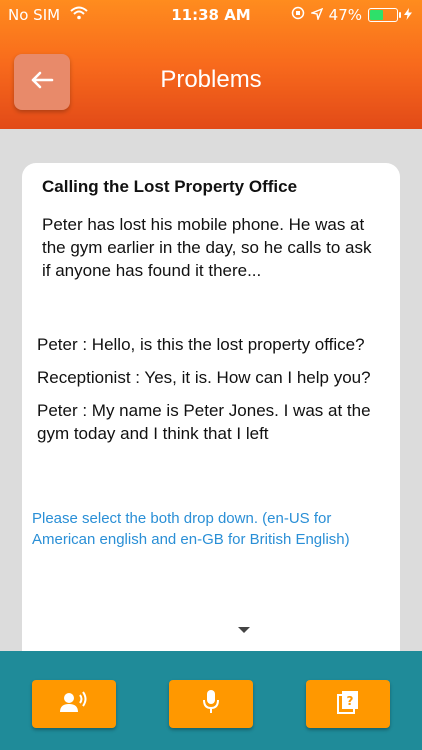 This screenshot has height=750, width=422. I want to click on bottom-toolbar: ?, so click(211, 700).